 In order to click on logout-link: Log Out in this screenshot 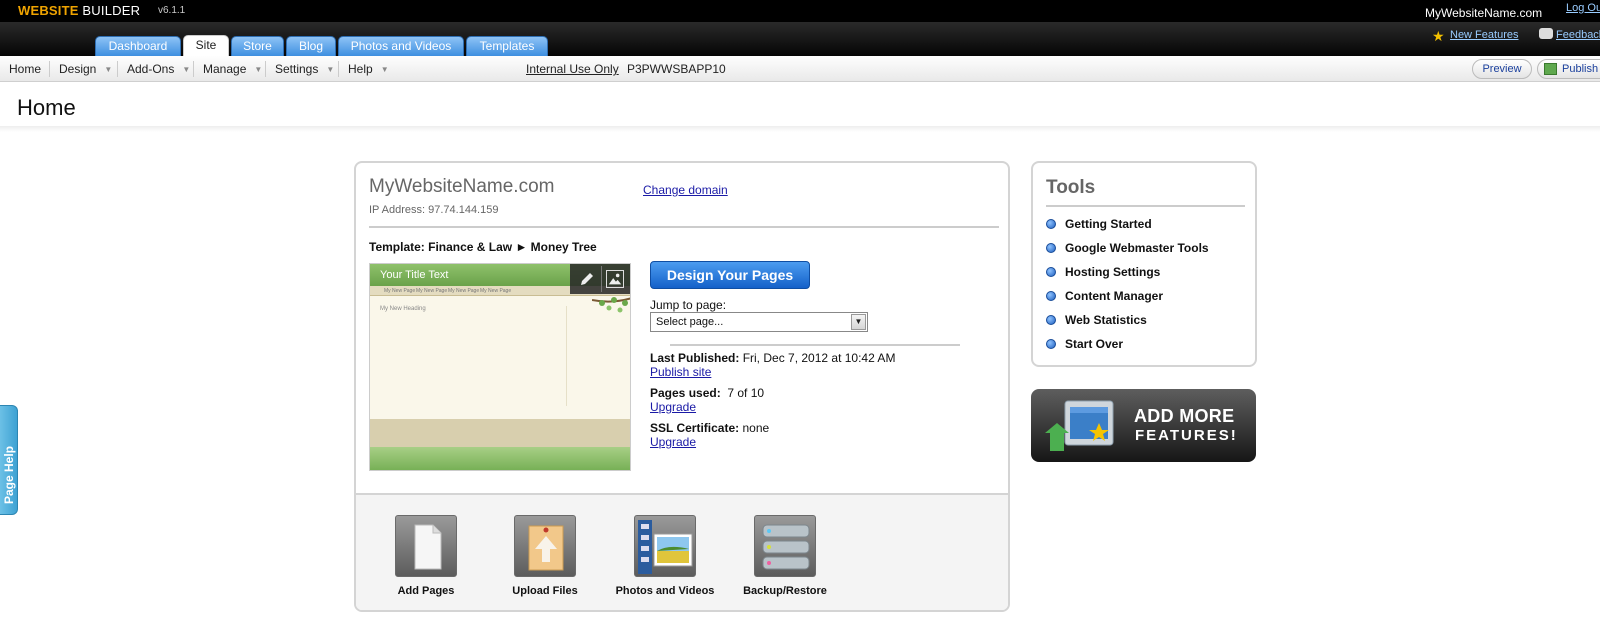, I will do `click(1583, 8)`.